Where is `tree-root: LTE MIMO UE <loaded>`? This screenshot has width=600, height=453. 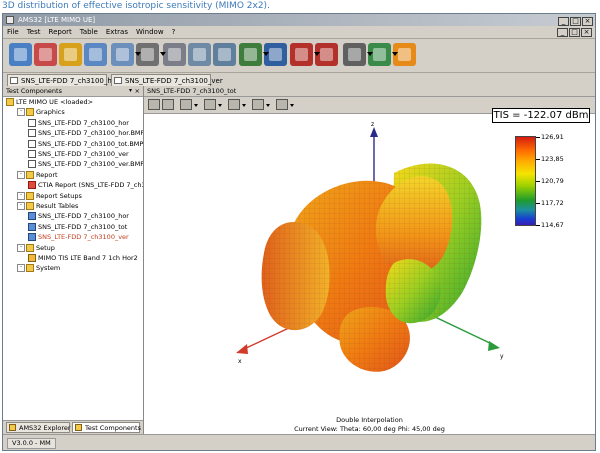
tree-root: LTE MIMO UE <loaded> is located at coordinates (49, 102).